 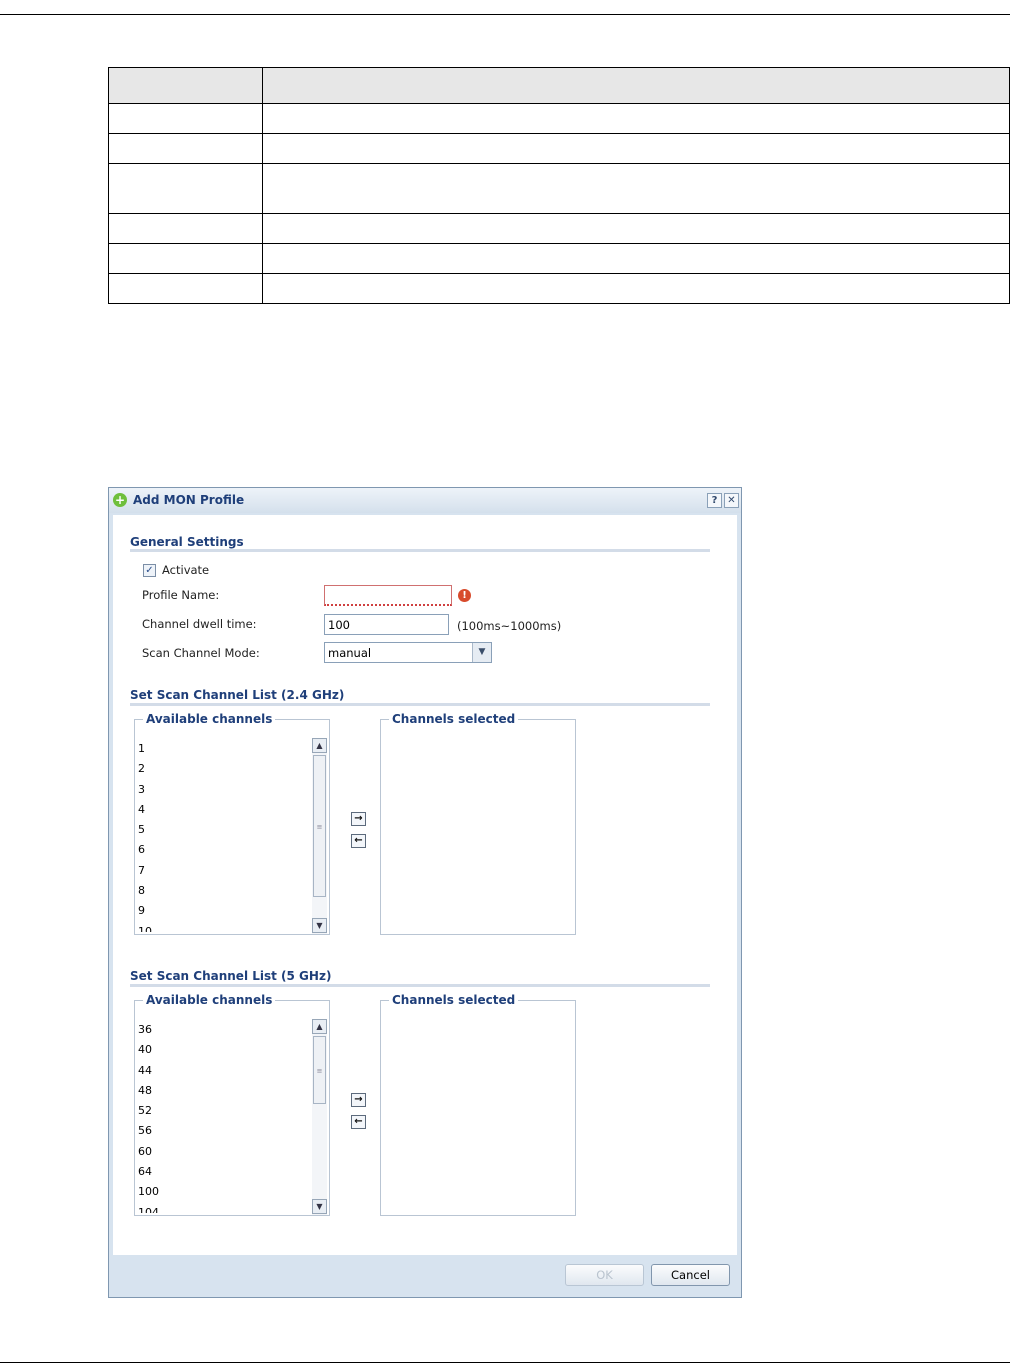 What do you see at coordinates (189, 500) in the screenshot?
I see `dialog-title: Add MON Profile` at bounding box center [189, 500].